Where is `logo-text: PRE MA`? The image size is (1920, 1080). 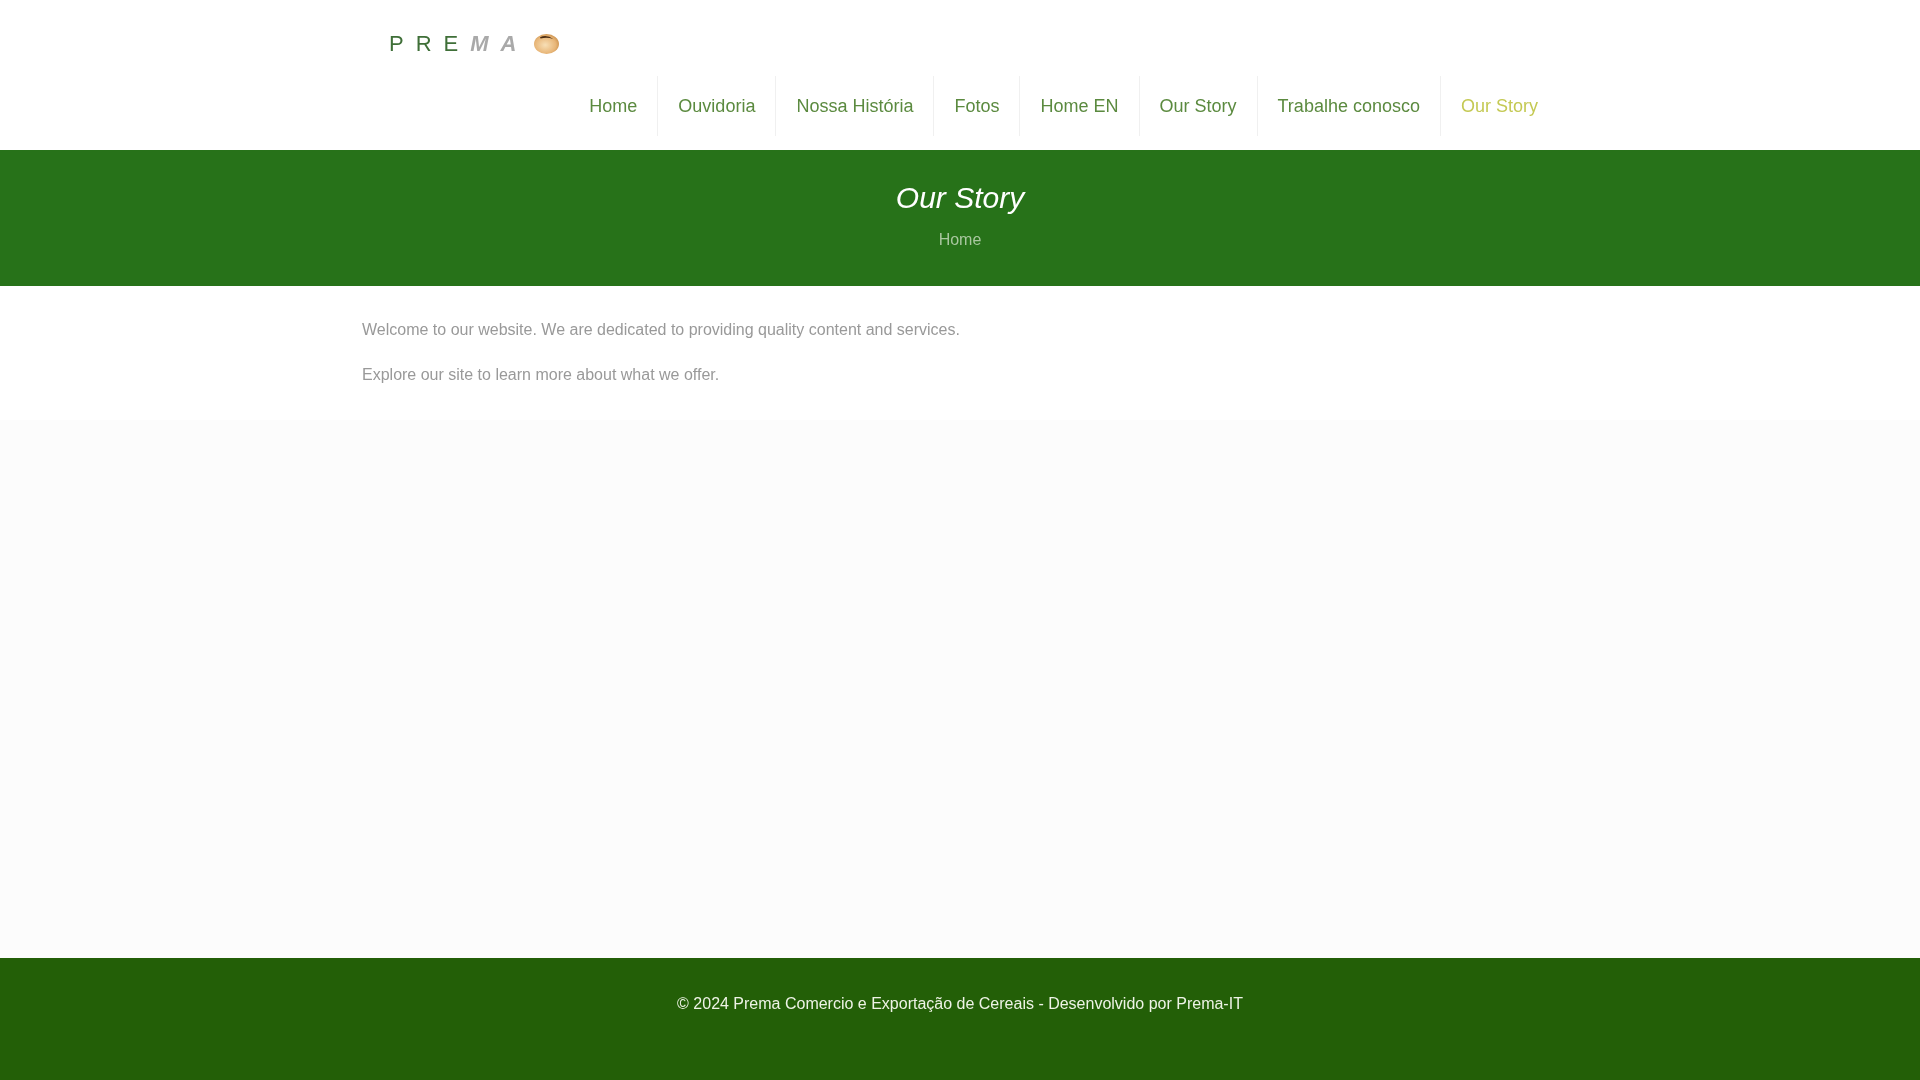
logo-text: PRE MA is located at coordinates (459, 44).